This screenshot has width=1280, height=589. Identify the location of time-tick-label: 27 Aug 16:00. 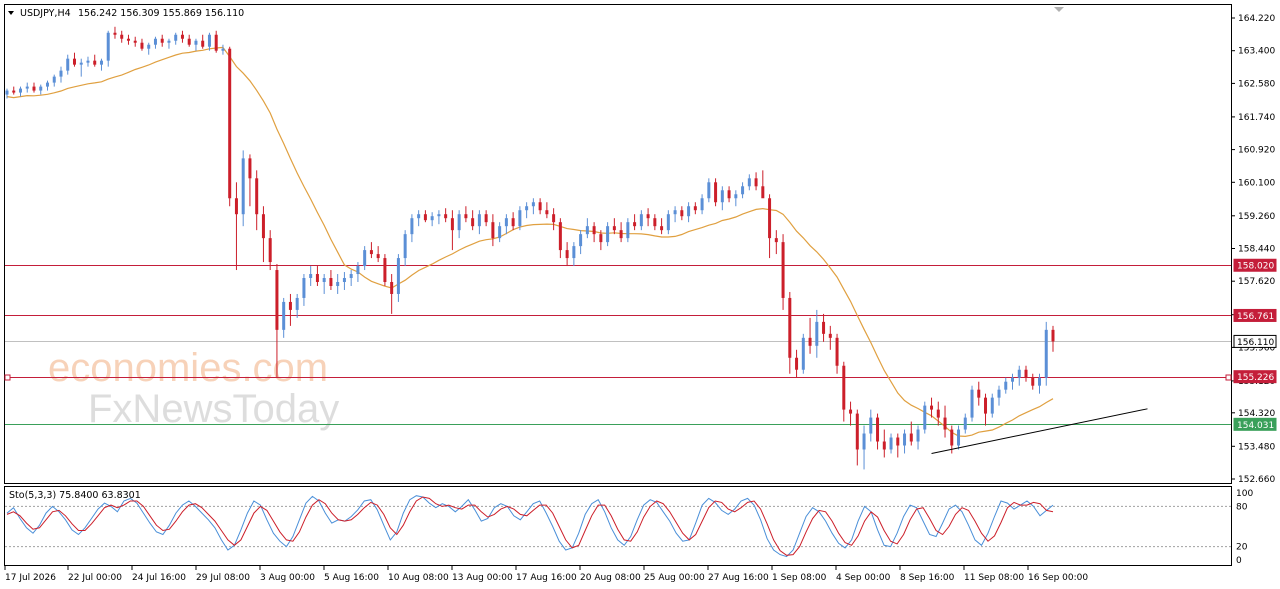
(738, 578).